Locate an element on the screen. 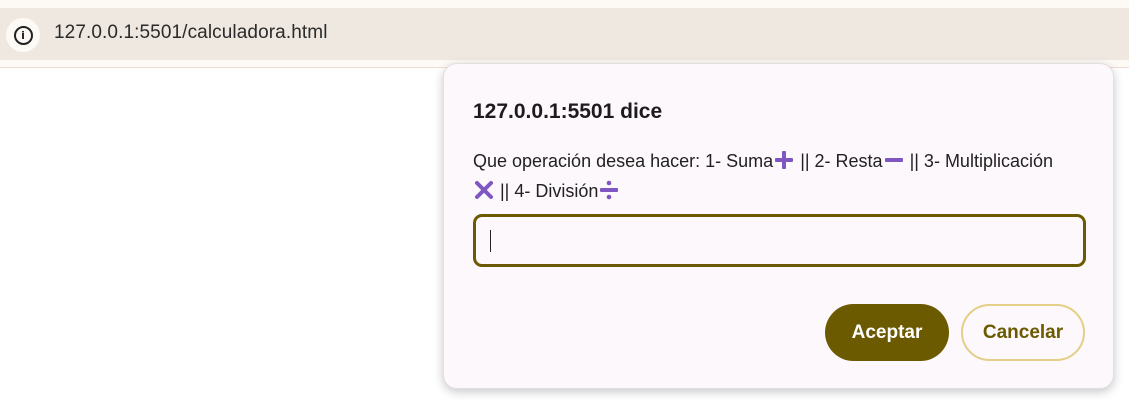 This screenshot has height=400, width=1129. prompt-input is located at coordinates (779, 240).